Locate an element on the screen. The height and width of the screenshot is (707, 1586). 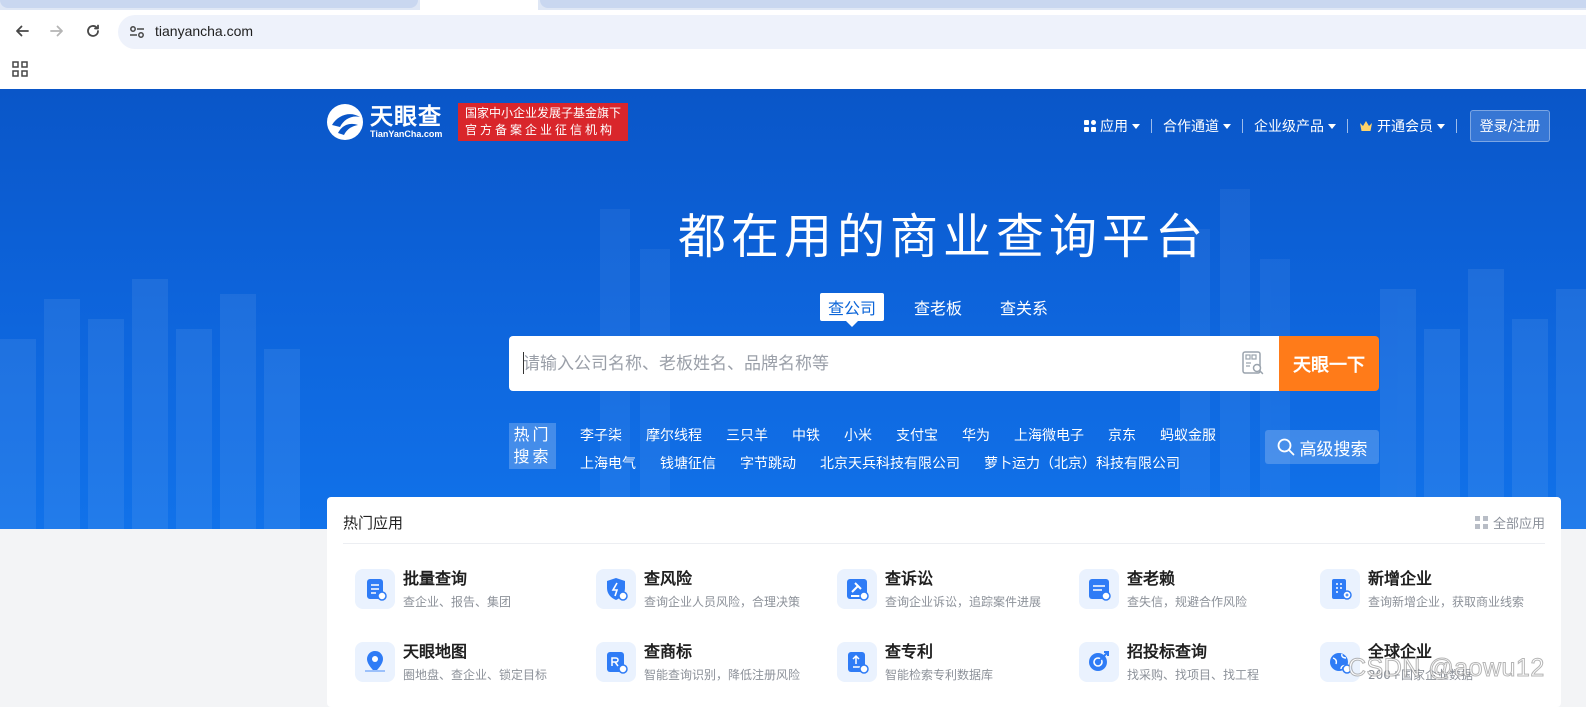
app-dishonest: 查老赖 查失信，规避合作风险 is located at coordinates (1199, 590).